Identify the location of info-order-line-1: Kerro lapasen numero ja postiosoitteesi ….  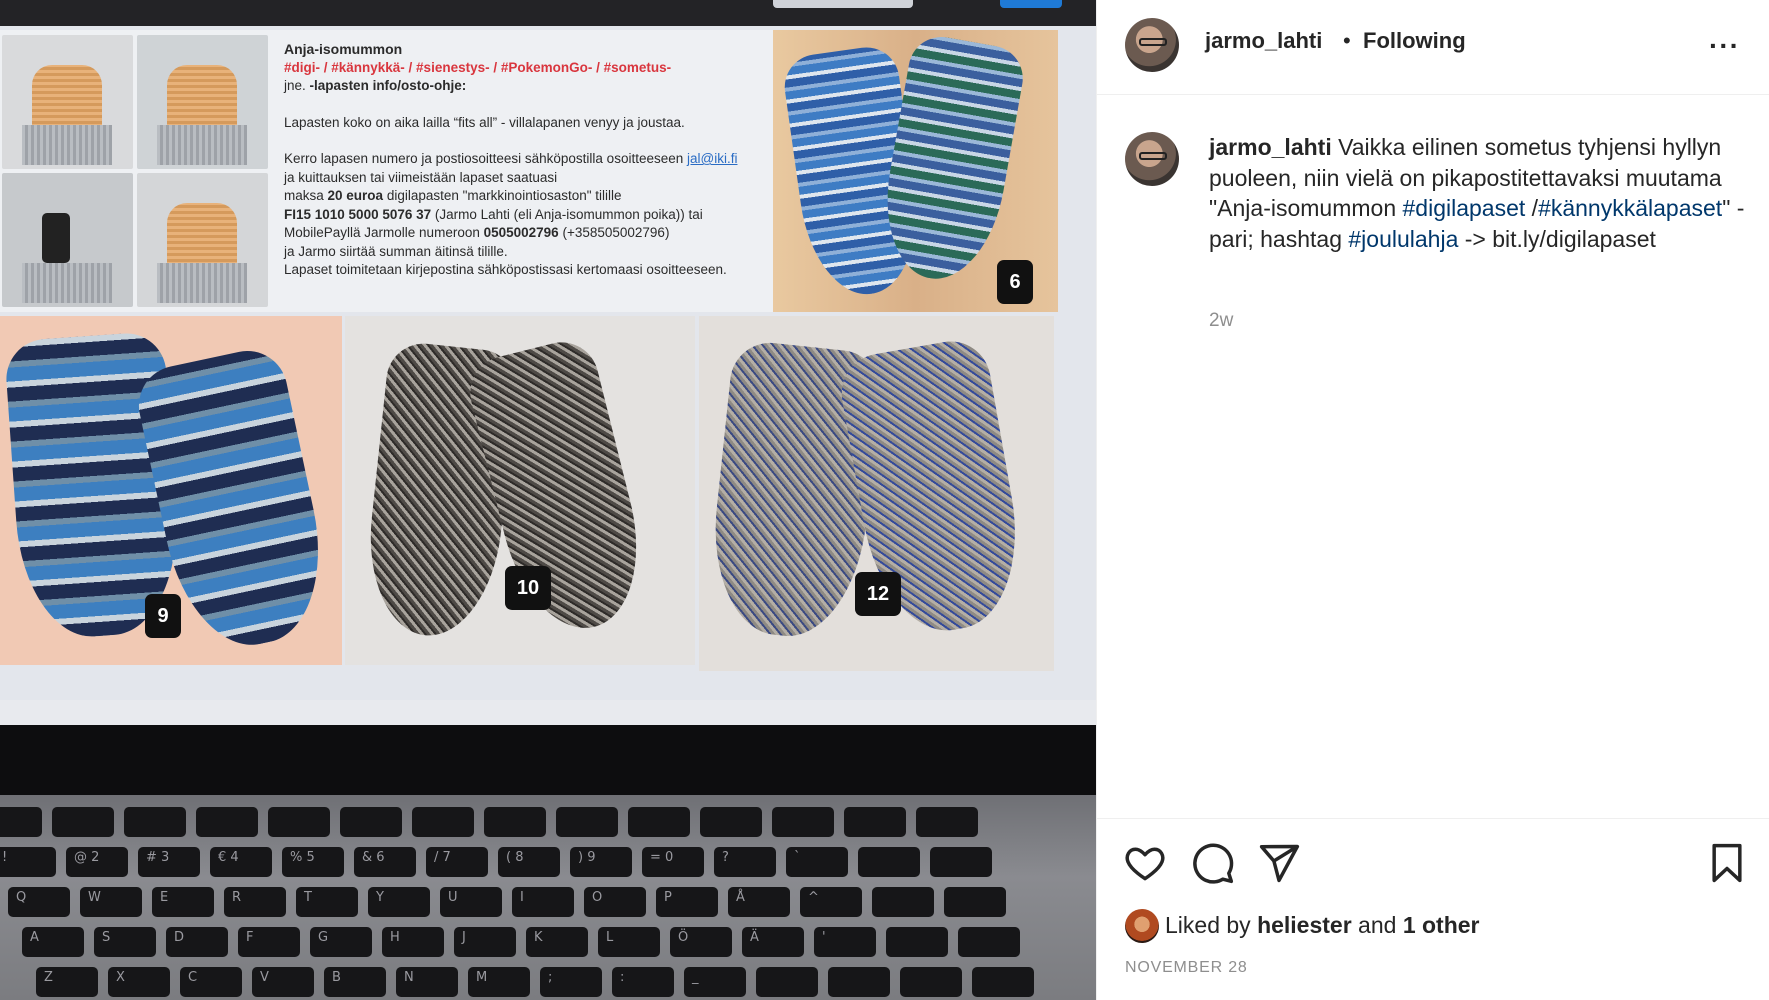
(511, 158).